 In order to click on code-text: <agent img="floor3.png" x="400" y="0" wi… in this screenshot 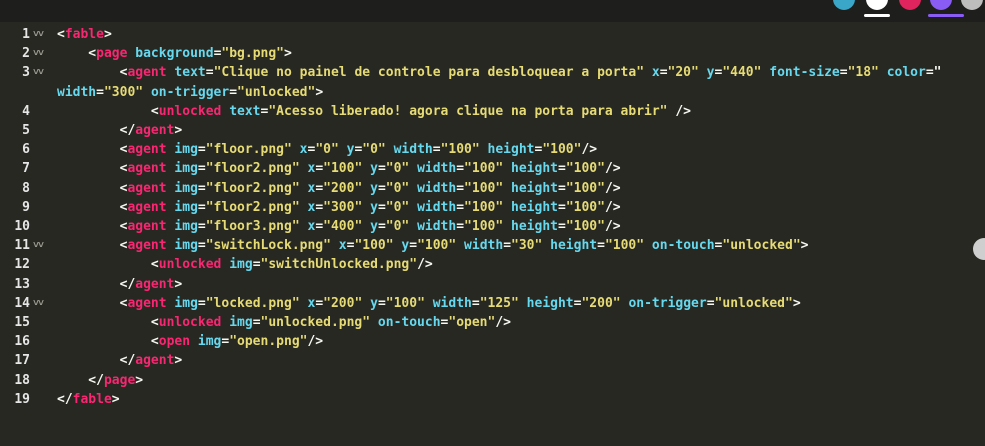, I will do `click(339, 226)`.